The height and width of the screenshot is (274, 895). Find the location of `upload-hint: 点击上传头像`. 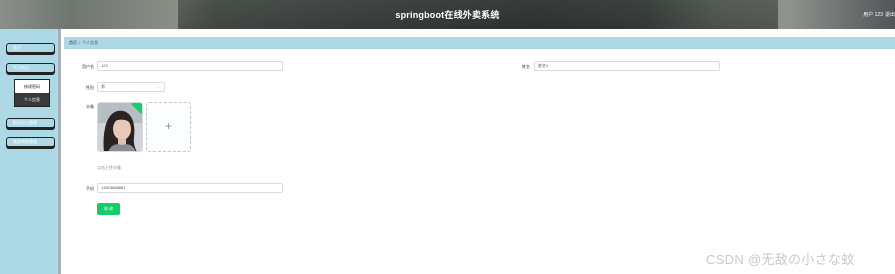

upload-hint: 点击上传头像 is located at coordinates (109, 167).